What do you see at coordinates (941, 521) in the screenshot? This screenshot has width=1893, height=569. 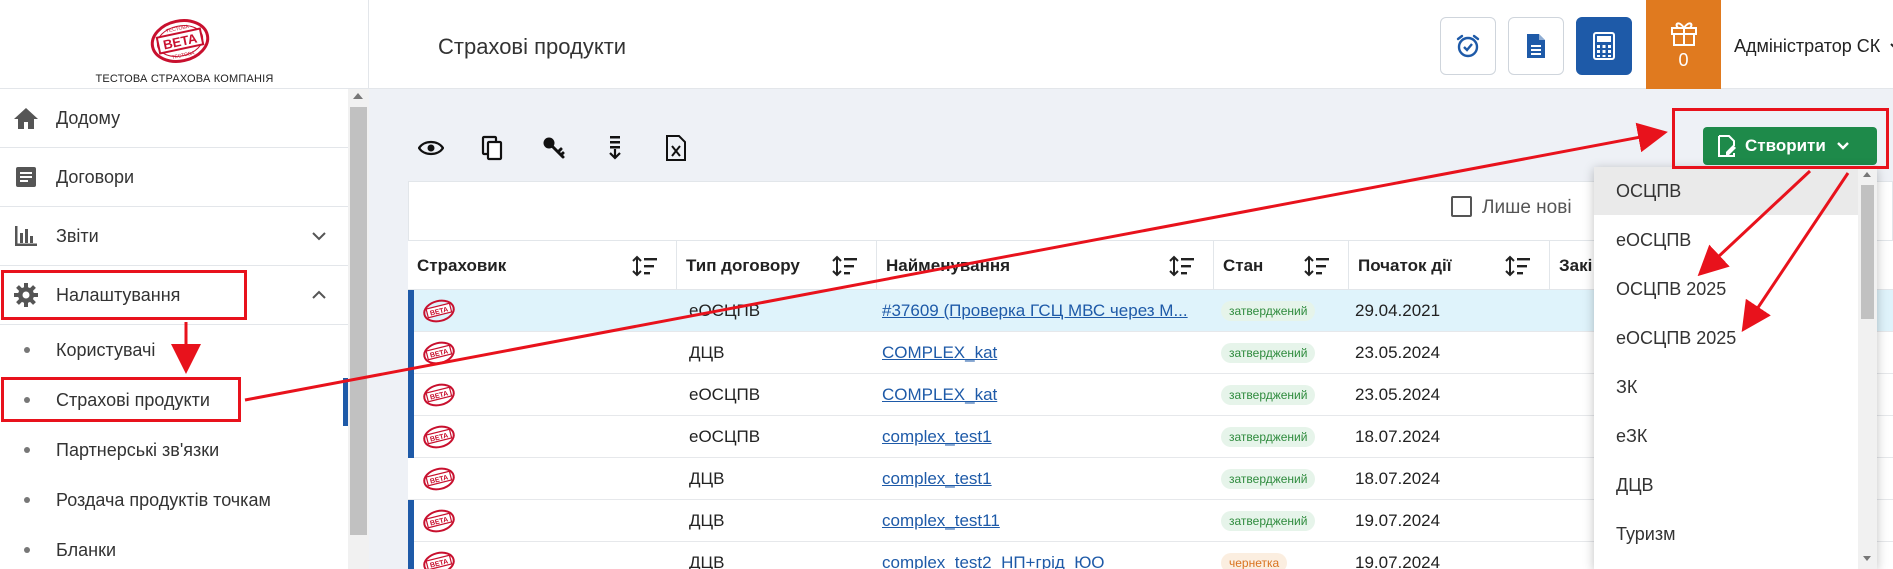 I see `product-link: complex_test11` at bounding box center [941, 521].